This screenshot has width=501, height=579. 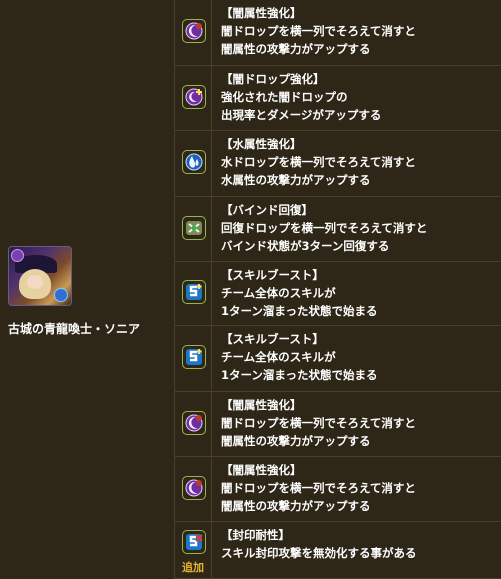 I want to click on awakening-row: 追加 【封印耐性】 スキル封印攻撃を無効化する事がある, so click(x=338, y=550).